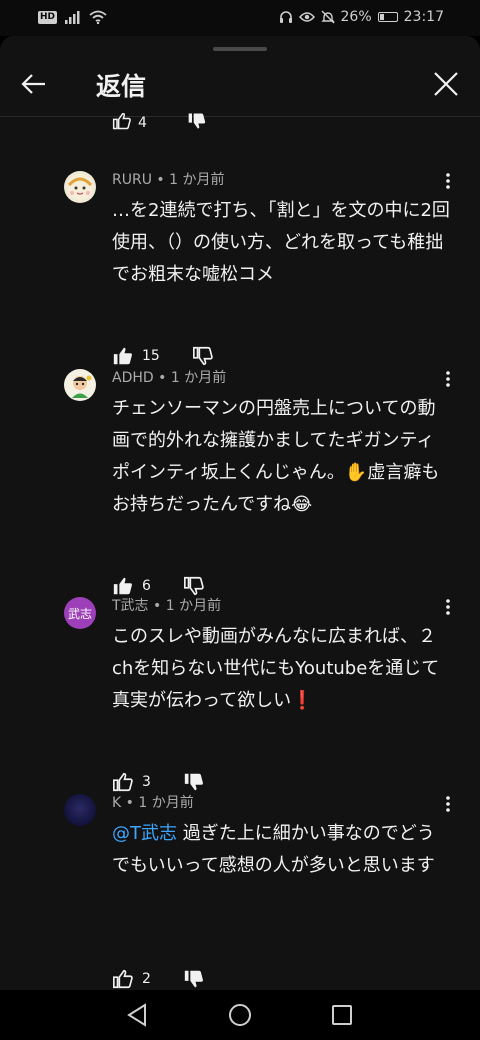 The height and width of the screenshot is (1040, 480). Describe the element at coordinates (146, 782) in the screenshot. I see `like-count: 3` at that location.